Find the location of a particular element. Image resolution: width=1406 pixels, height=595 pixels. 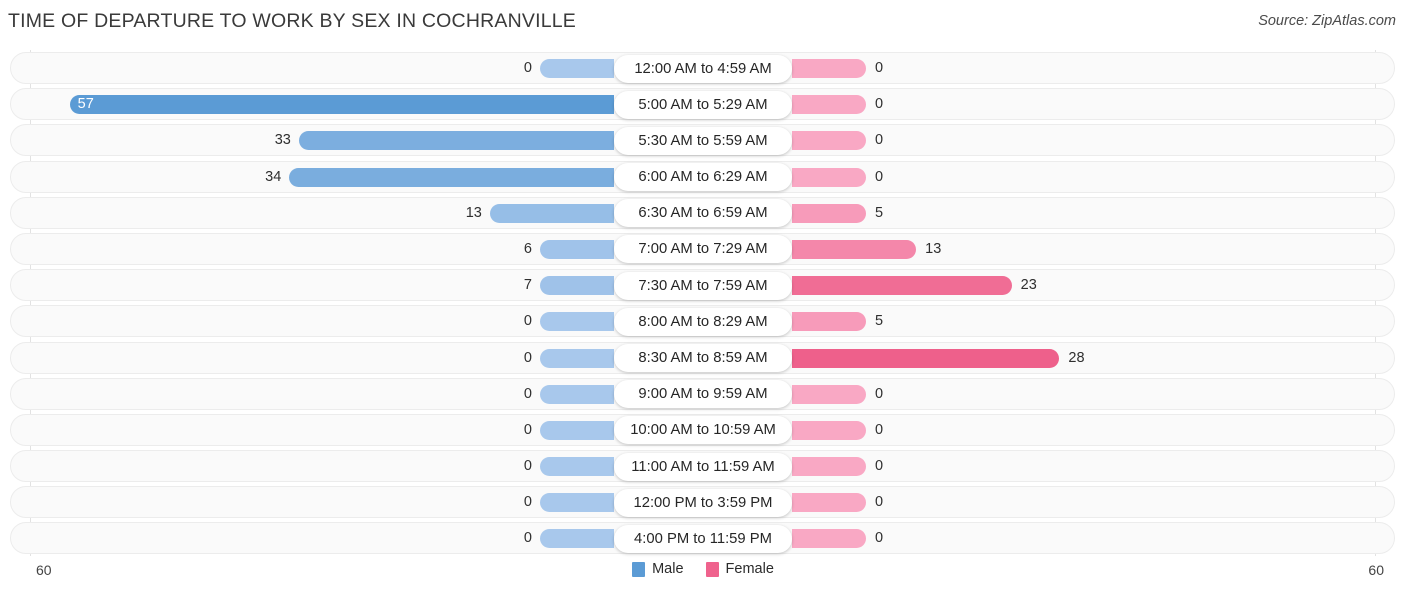

category-label-pill: 6:00 AM to 6:29 AM is located at coordinates (703, 177).